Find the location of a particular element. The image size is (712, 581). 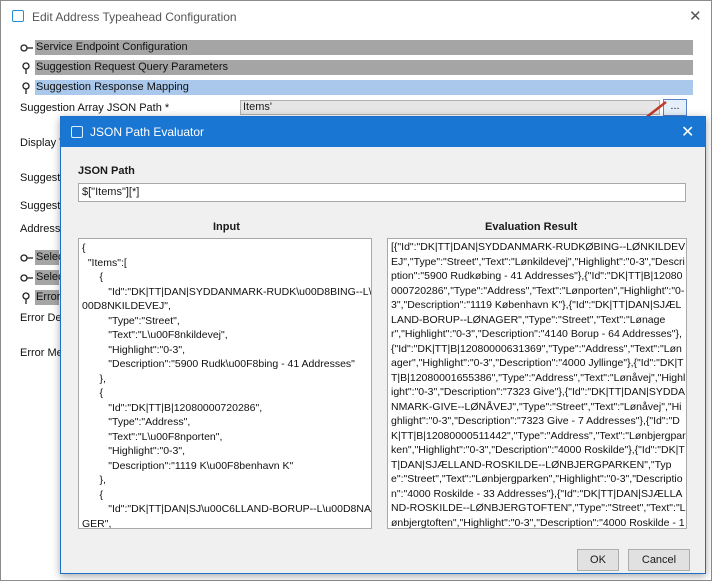

error-message-label: Error Me is located at coordinates (41, 353).